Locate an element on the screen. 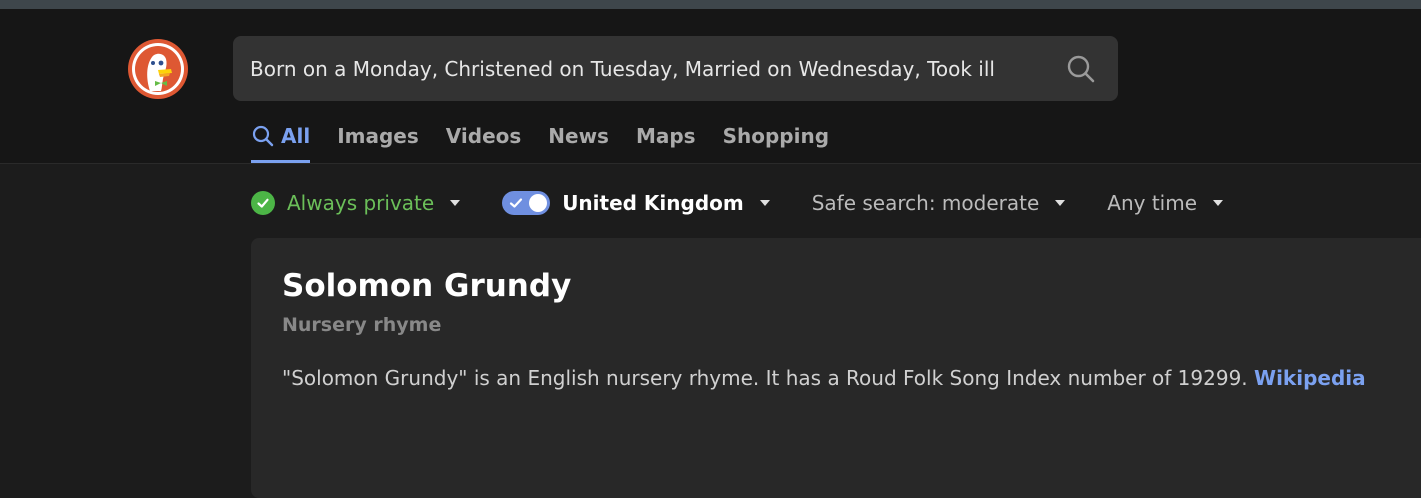 The width and height of the screenshot is (1421, 498). tab-maps: Maps is located at coordinates (666, 136).